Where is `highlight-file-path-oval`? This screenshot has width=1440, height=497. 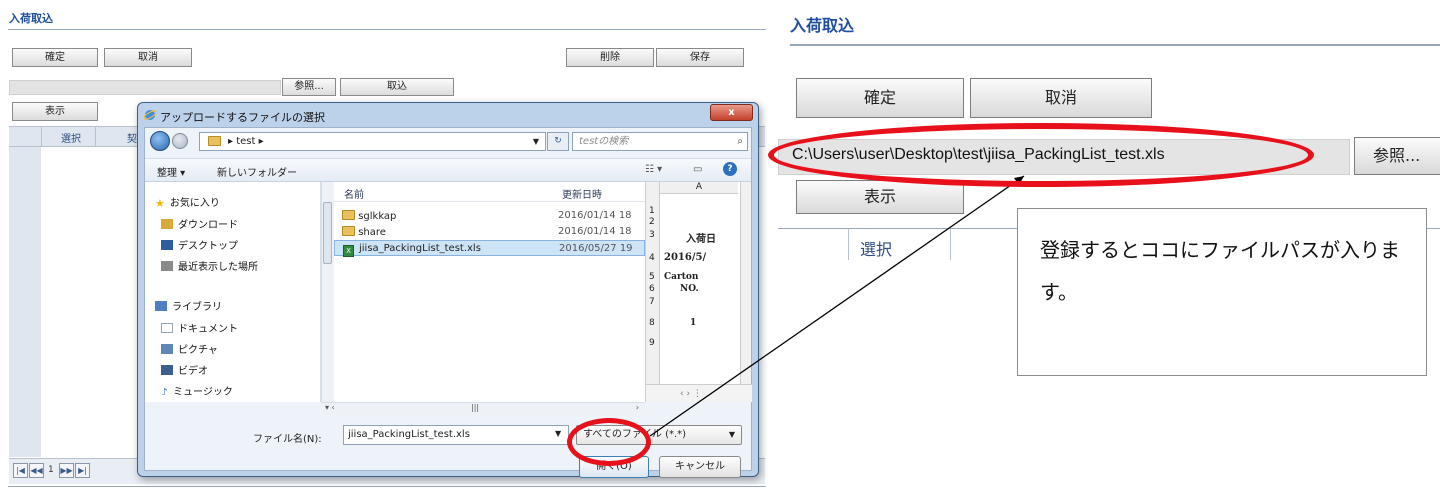 highlight-file-path-oval is located at coordinates (1041, 155).